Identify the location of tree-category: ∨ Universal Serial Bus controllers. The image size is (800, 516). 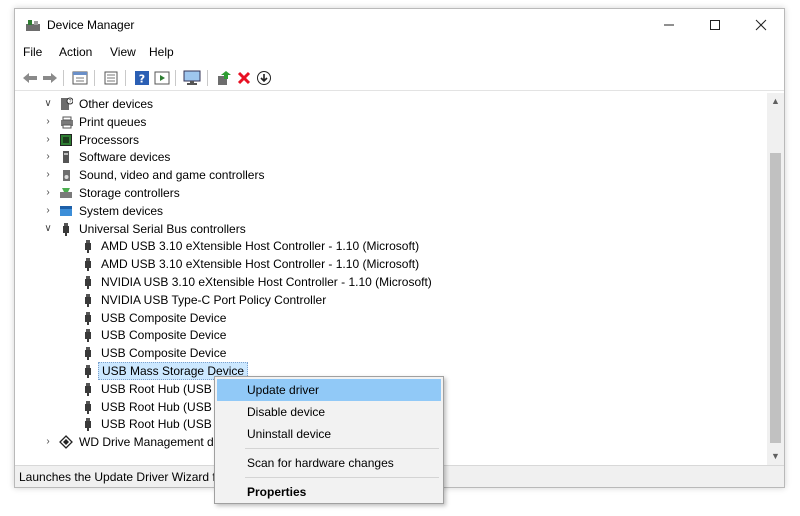
(390, 229).